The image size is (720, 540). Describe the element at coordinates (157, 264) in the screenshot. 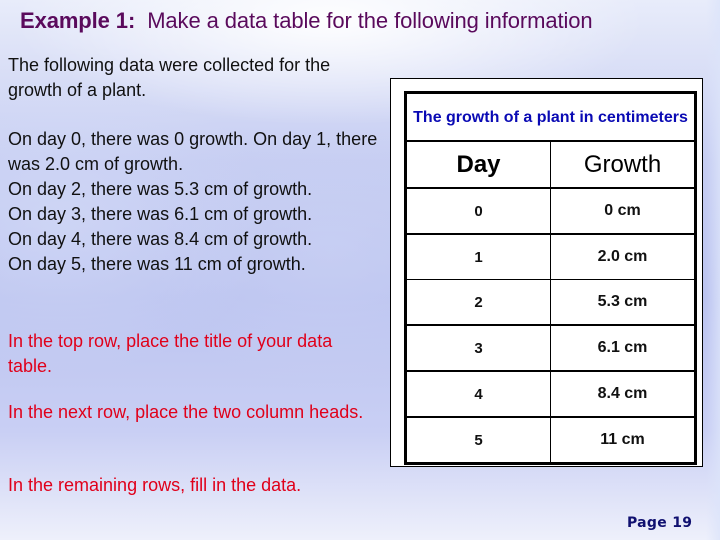

I see `fact-line: On day 5, there was 11 cm of growth.` at that location.